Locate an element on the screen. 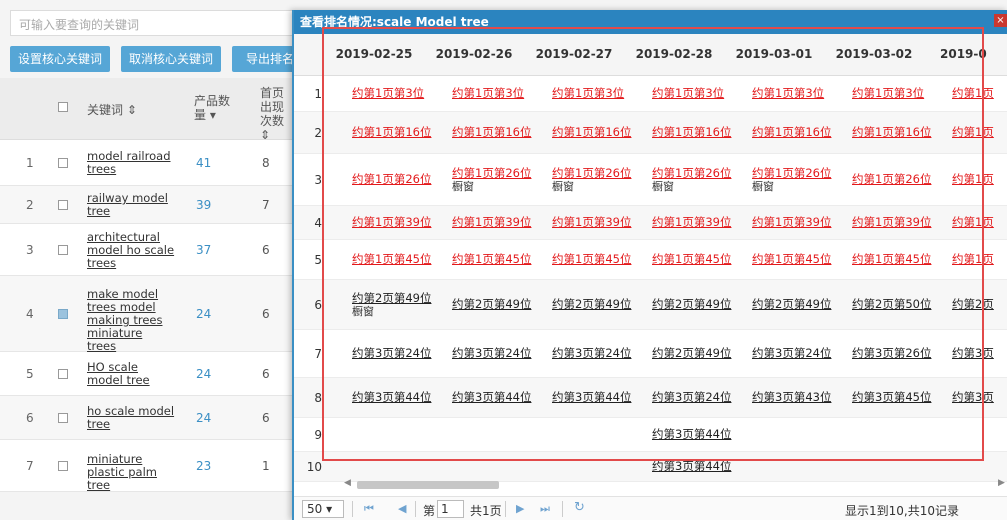 This screenshot has width=1007, height=520. date-column-header: 2019-02-27 is located at coordinates (574, 54).